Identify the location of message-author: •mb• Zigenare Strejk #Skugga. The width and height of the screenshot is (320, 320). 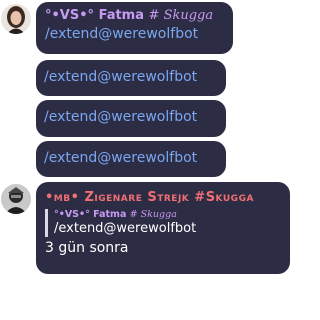
(163, 197).